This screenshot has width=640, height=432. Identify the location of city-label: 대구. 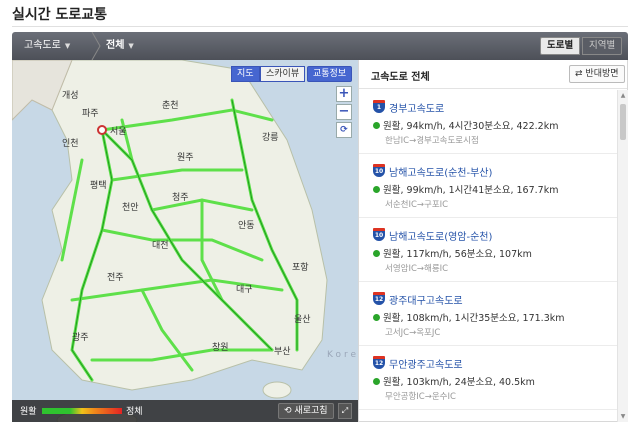
(244, 290).